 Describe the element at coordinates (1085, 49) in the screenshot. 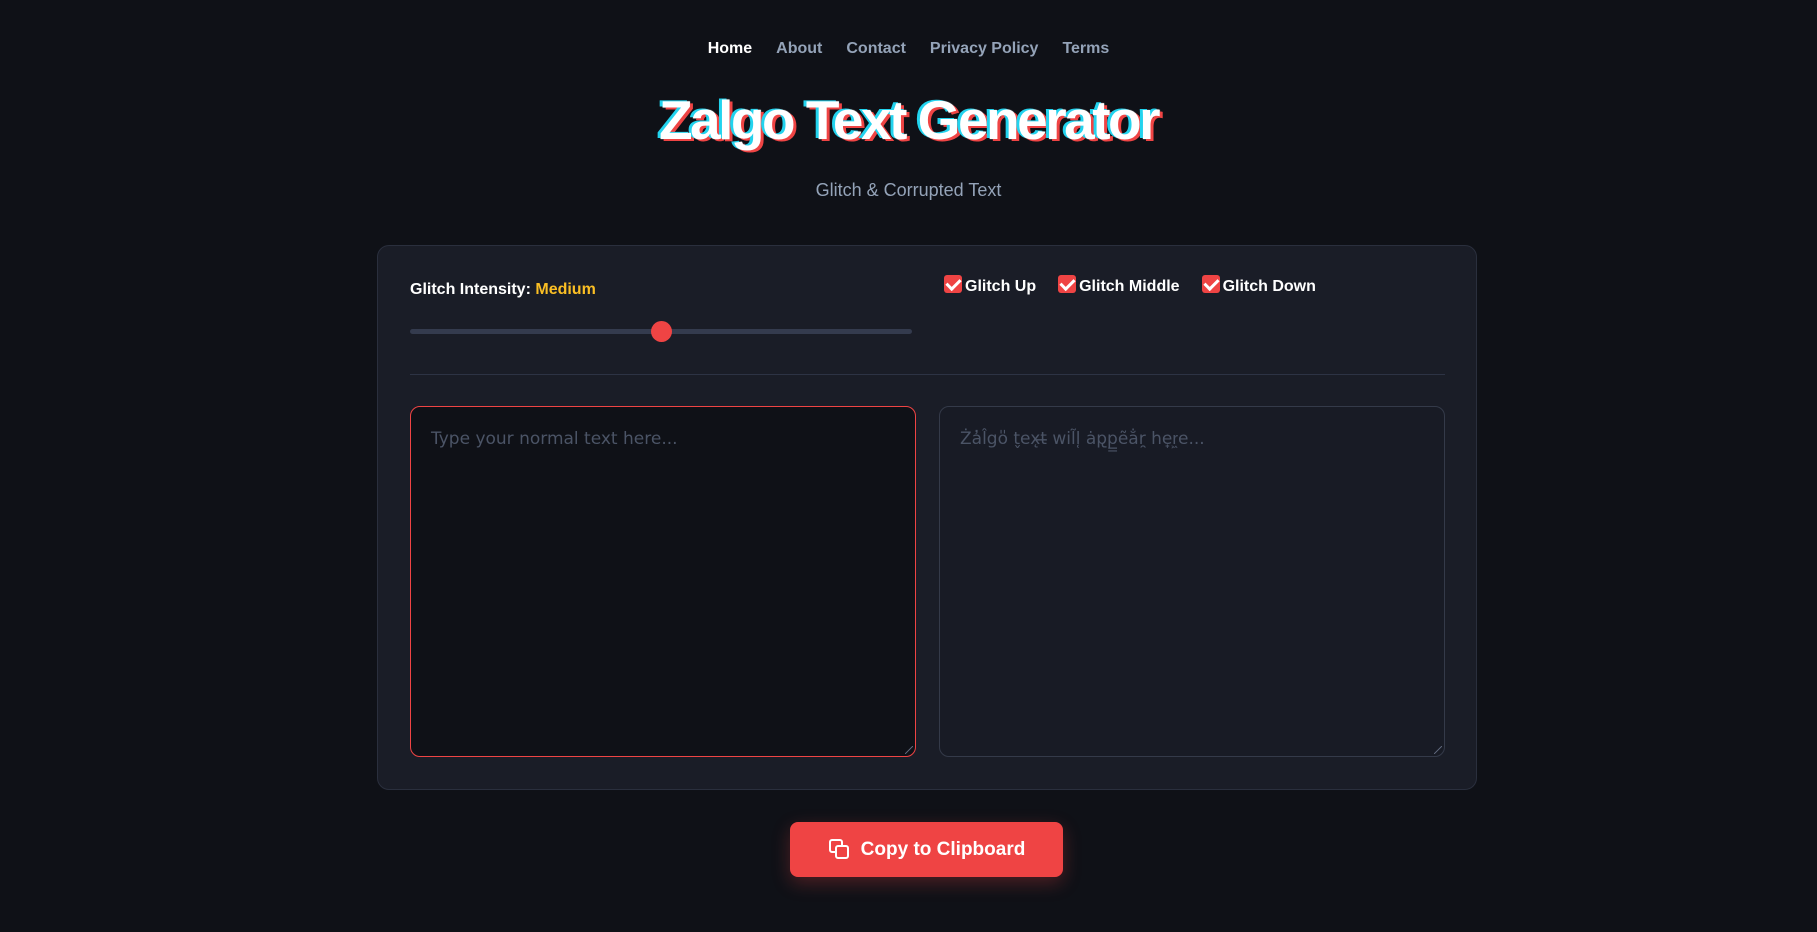

I see `nav-terms-link: Terms` at that location.